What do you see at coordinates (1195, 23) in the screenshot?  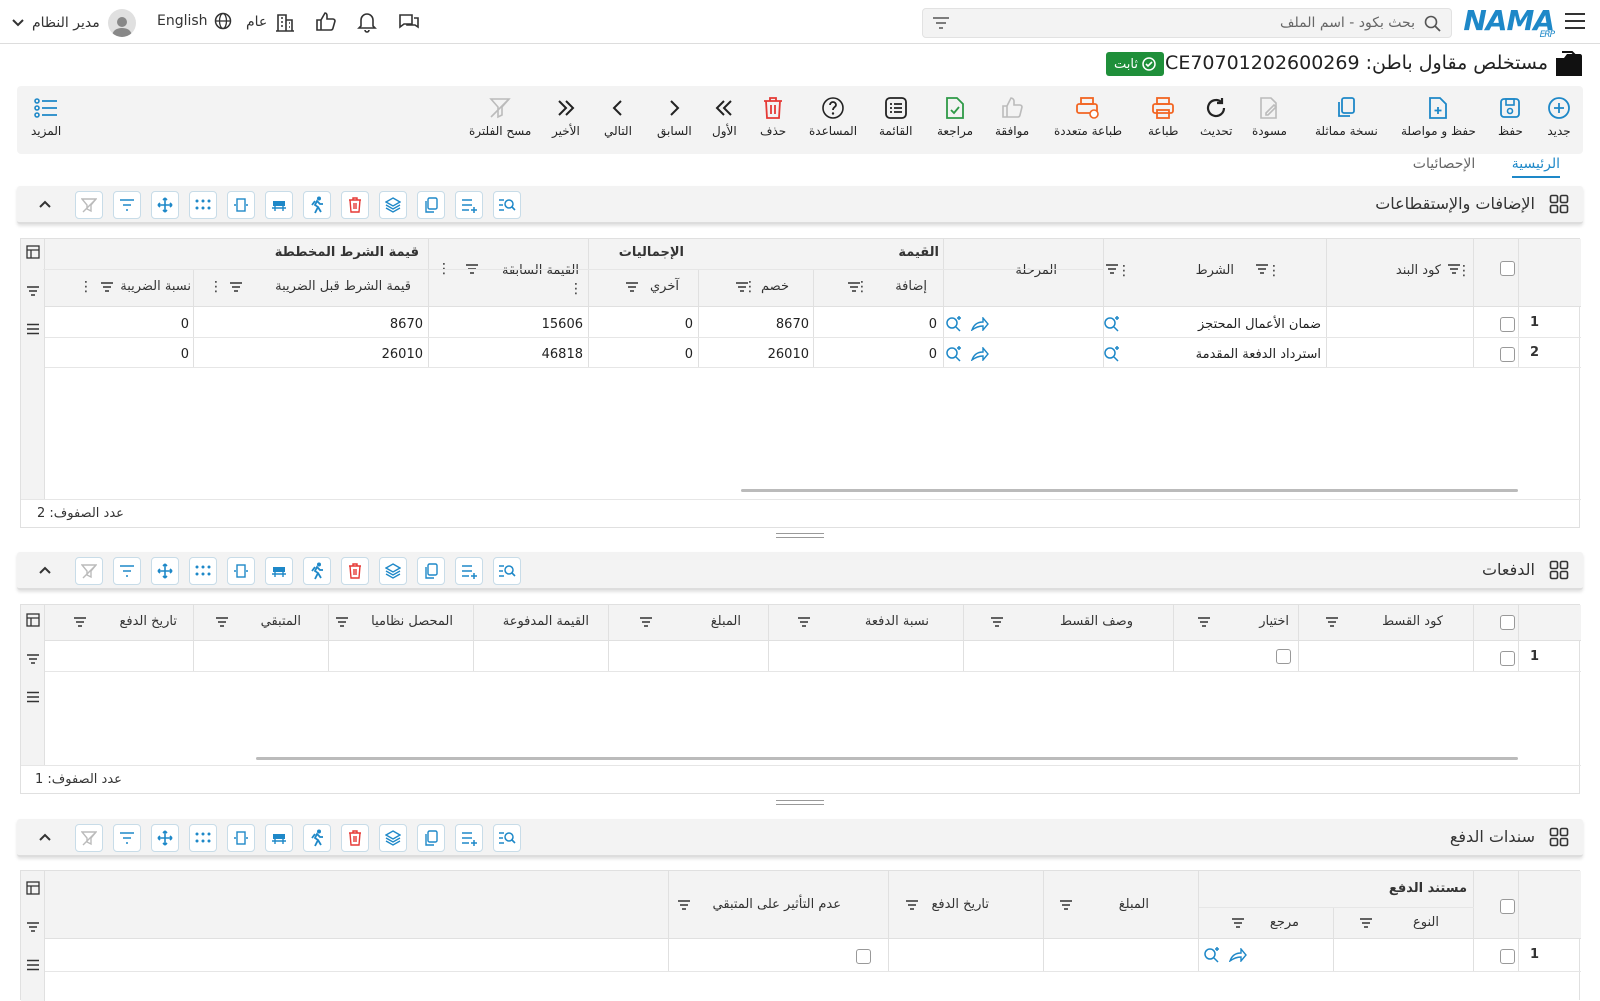 I see `search-input` at bounding box center [1195, 23].